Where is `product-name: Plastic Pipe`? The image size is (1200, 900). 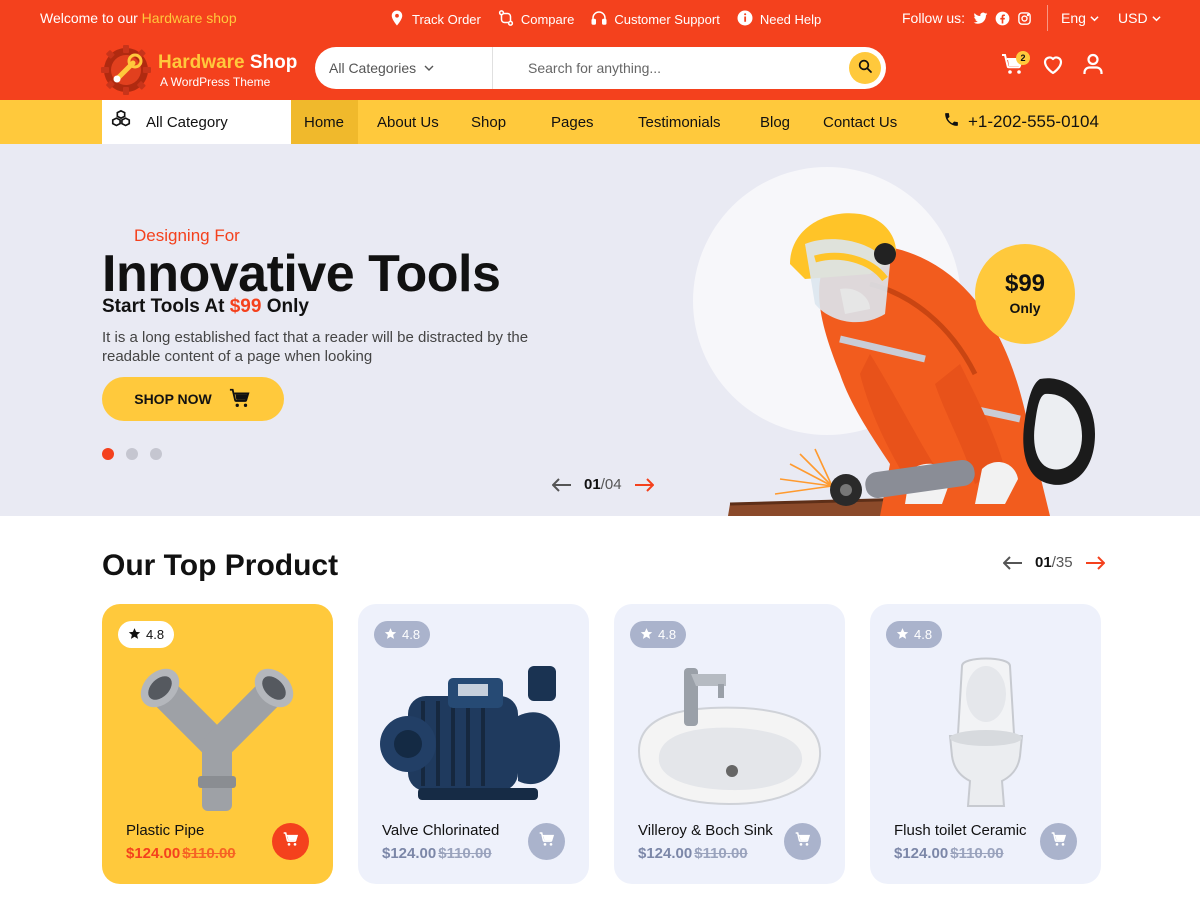 product-name: Plastic Pipe is located at coordinates (165, 830).